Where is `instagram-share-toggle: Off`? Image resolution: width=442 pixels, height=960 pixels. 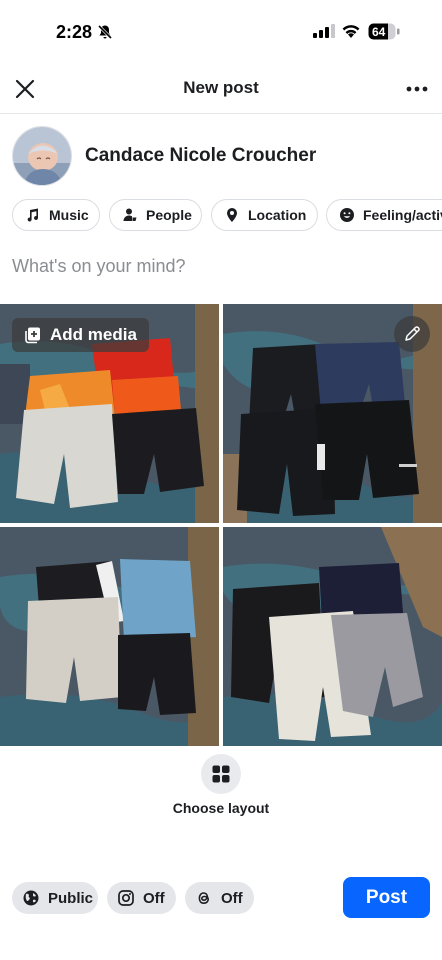
instagram-share-toggle: Off is located at coordinates (141, 898).